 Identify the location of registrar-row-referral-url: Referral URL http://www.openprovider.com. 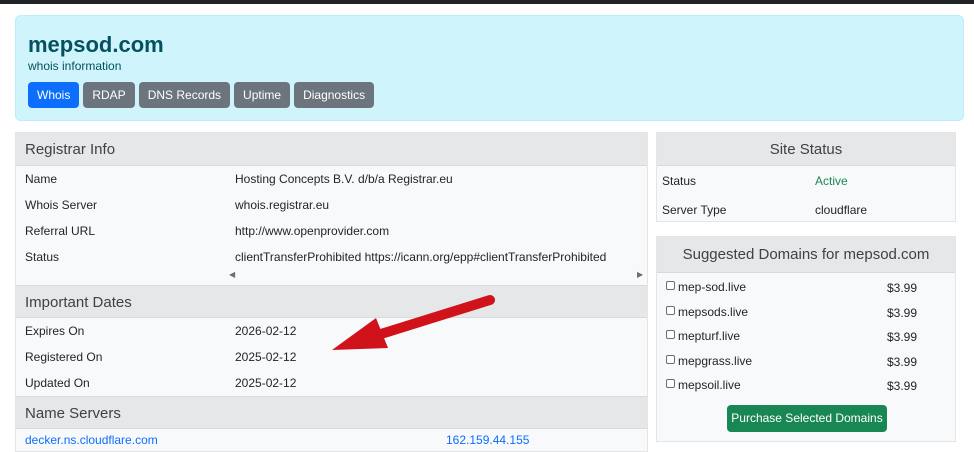
(331, 231).